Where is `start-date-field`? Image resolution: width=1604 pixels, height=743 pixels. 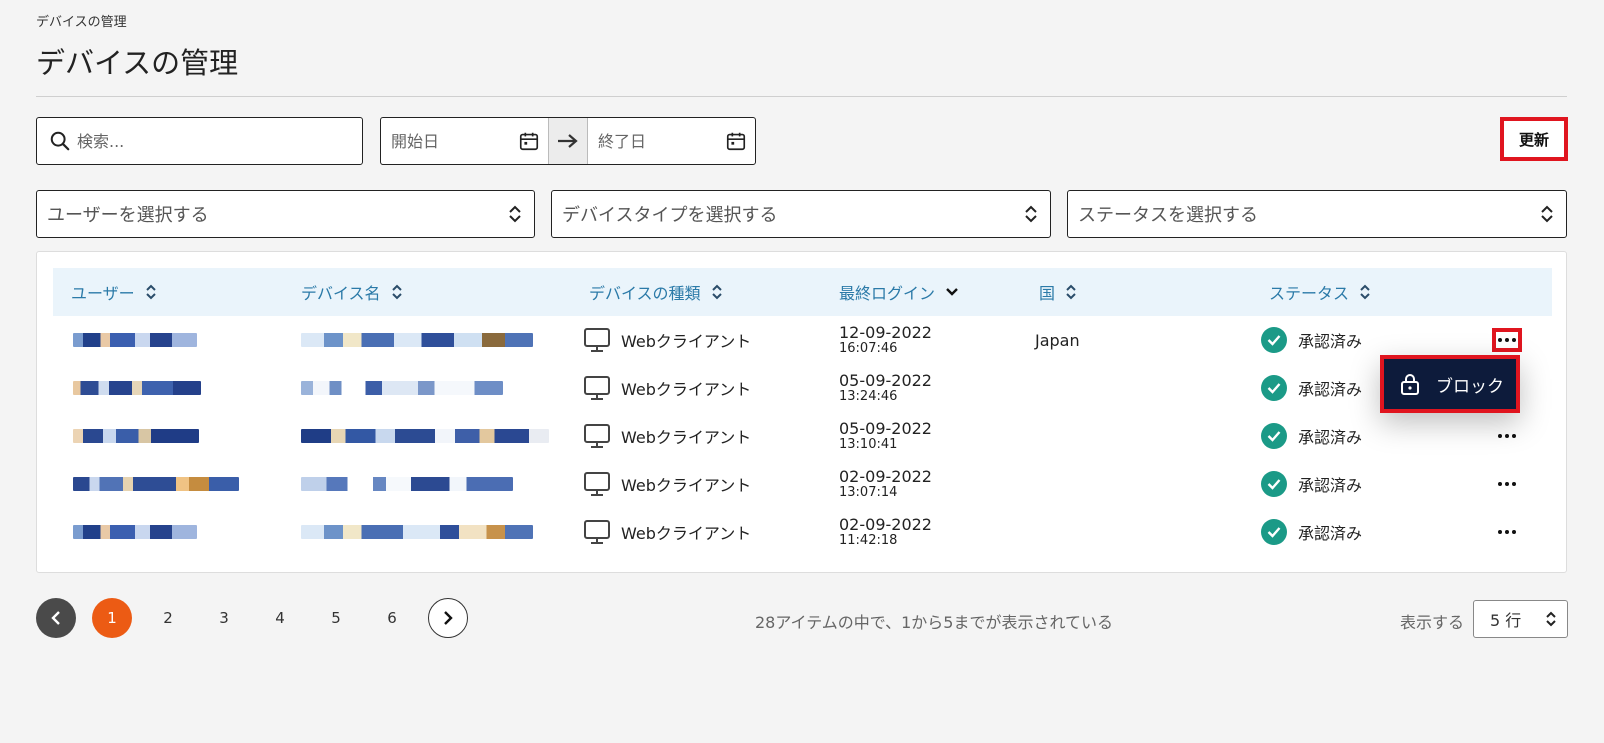 start-date-field is located at coordinates (464, 141).